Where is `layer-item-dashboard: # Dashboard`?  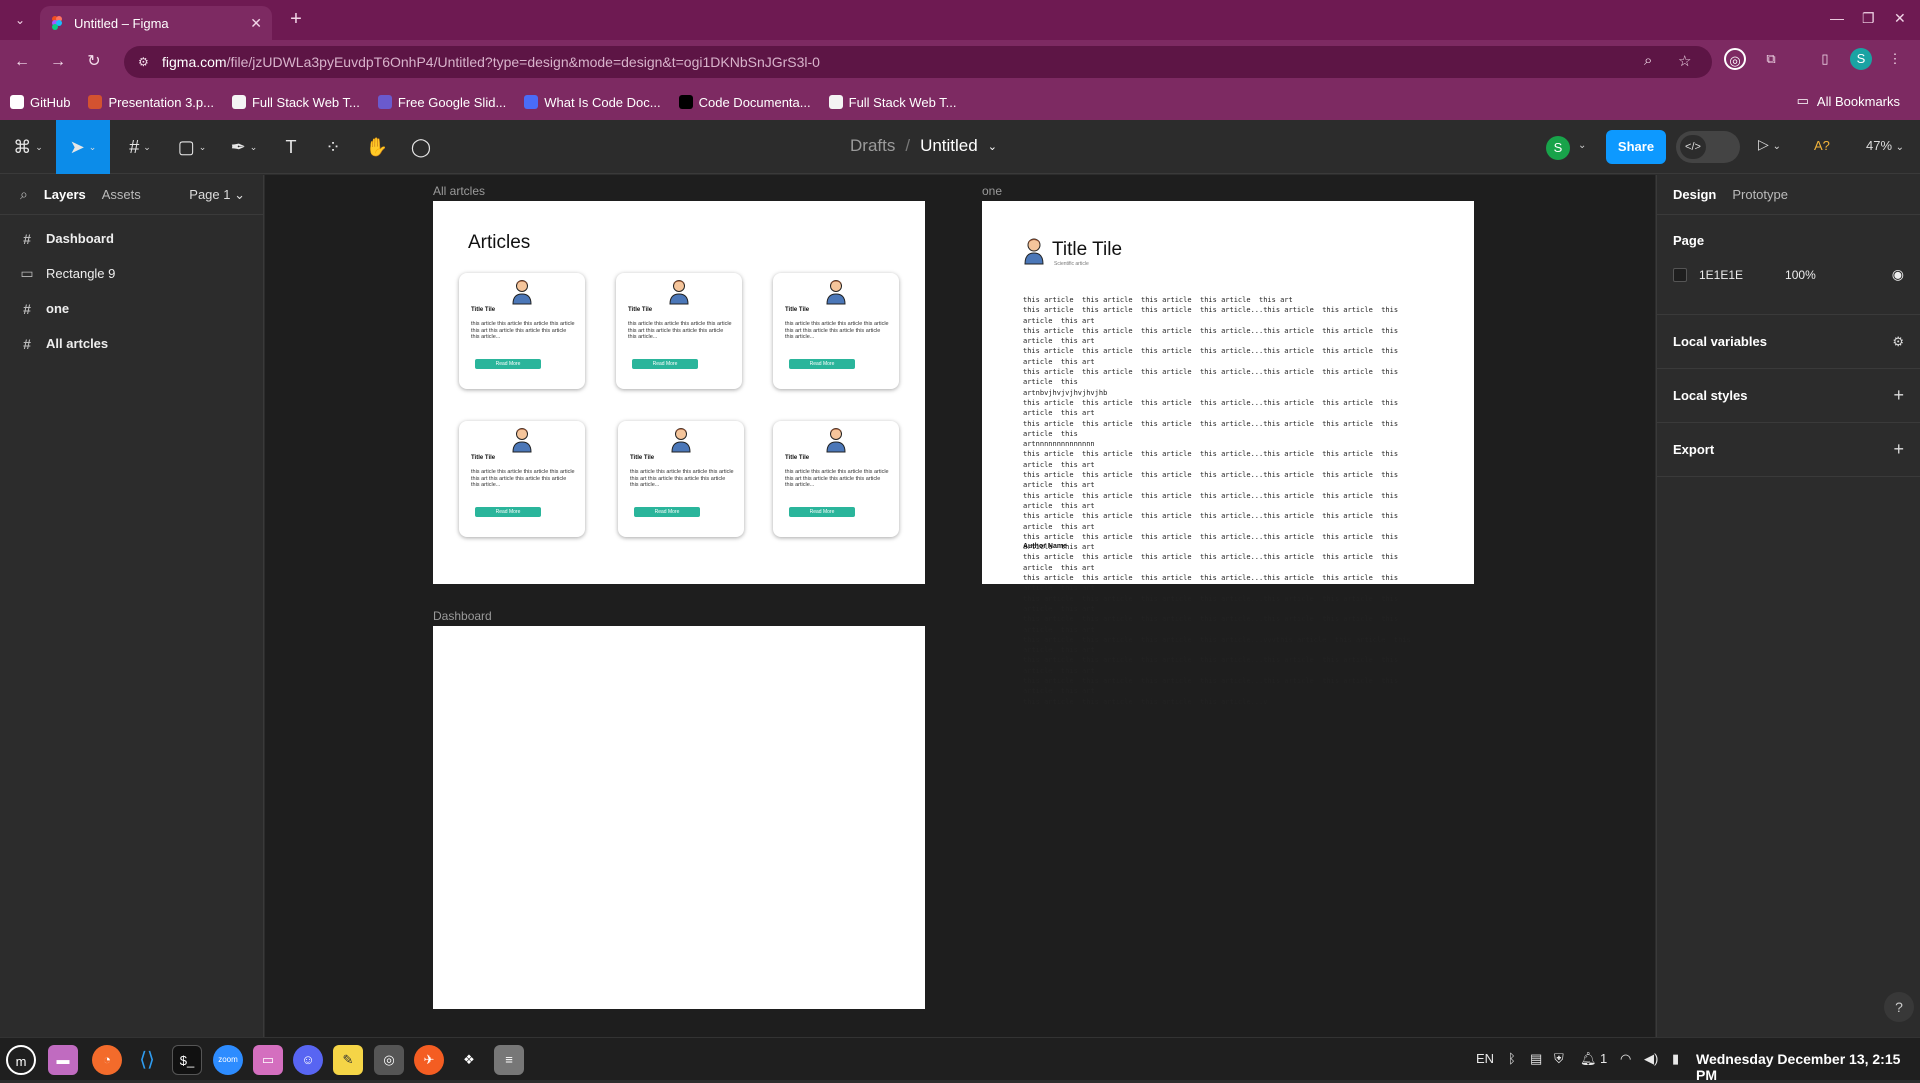 layer-item-dashboard: # Dashboard is located at coordinates (131, 238).